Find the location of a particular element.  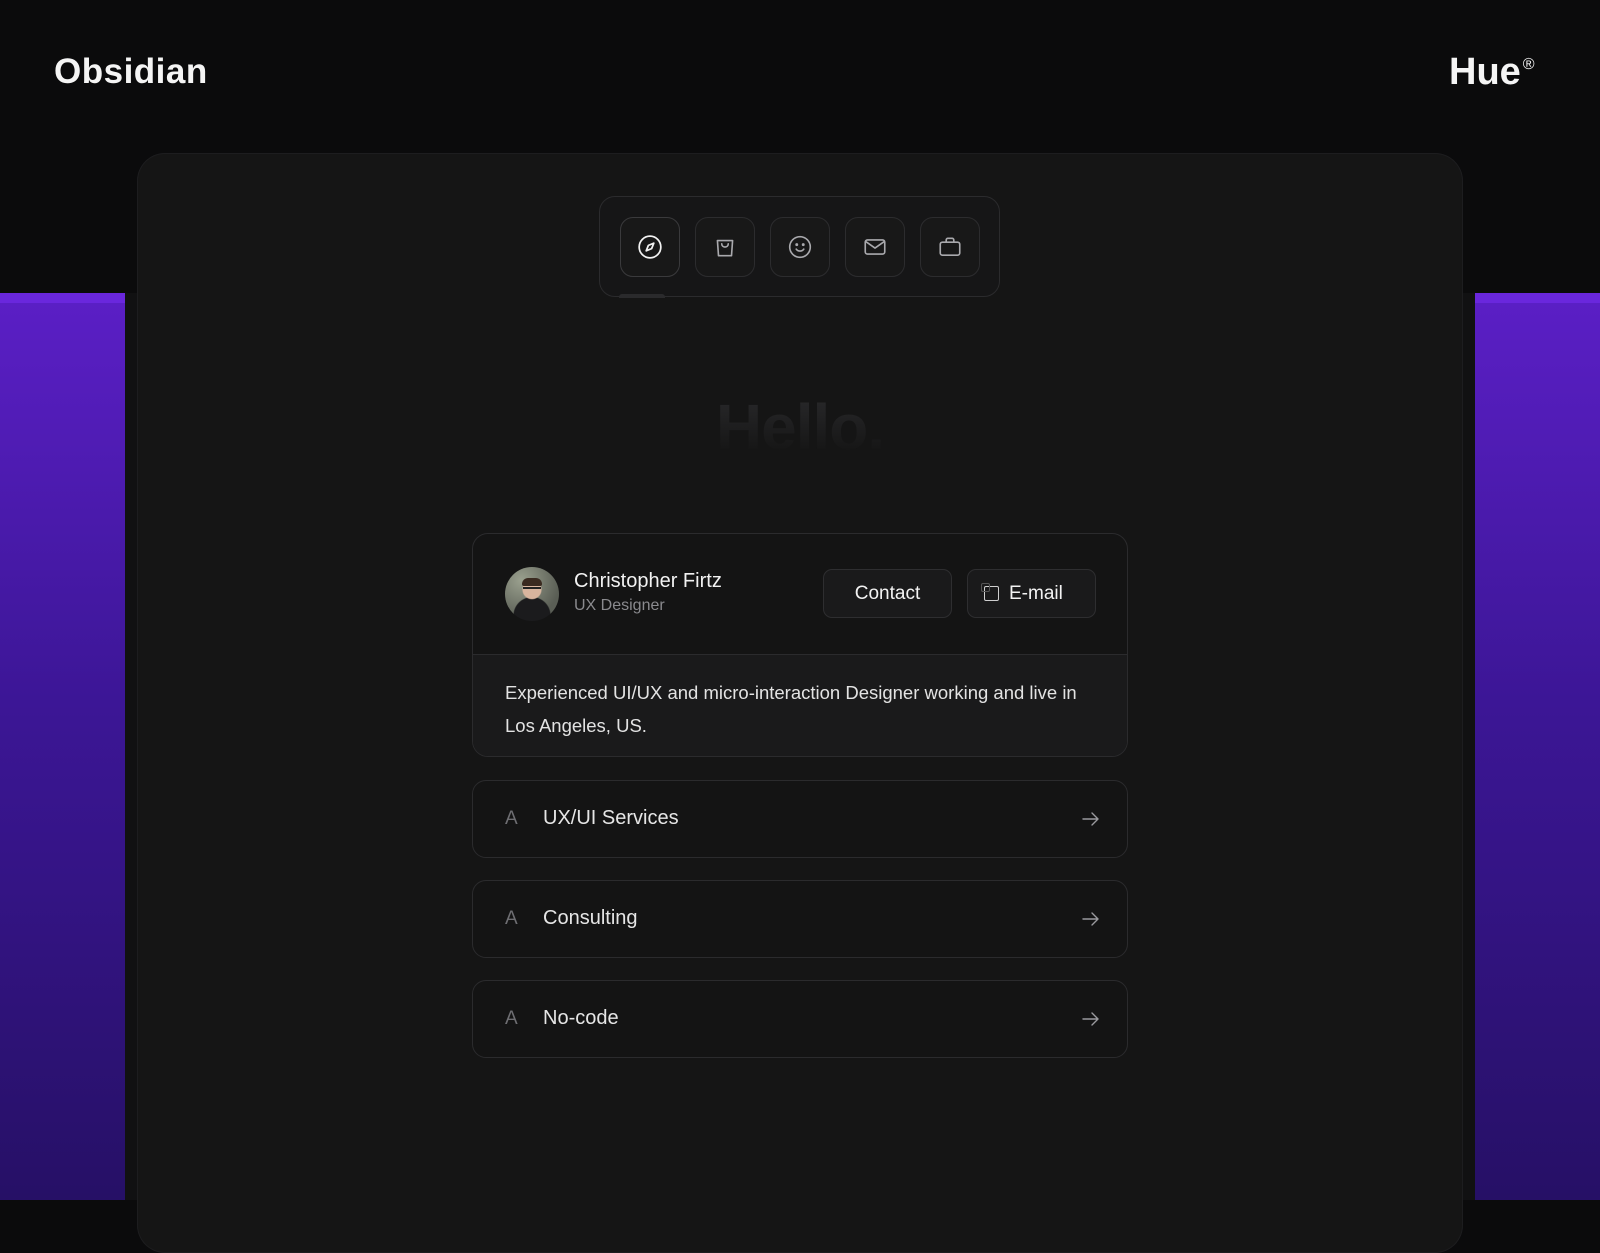

icon-nav-bar is located at coordinates (799, 247).